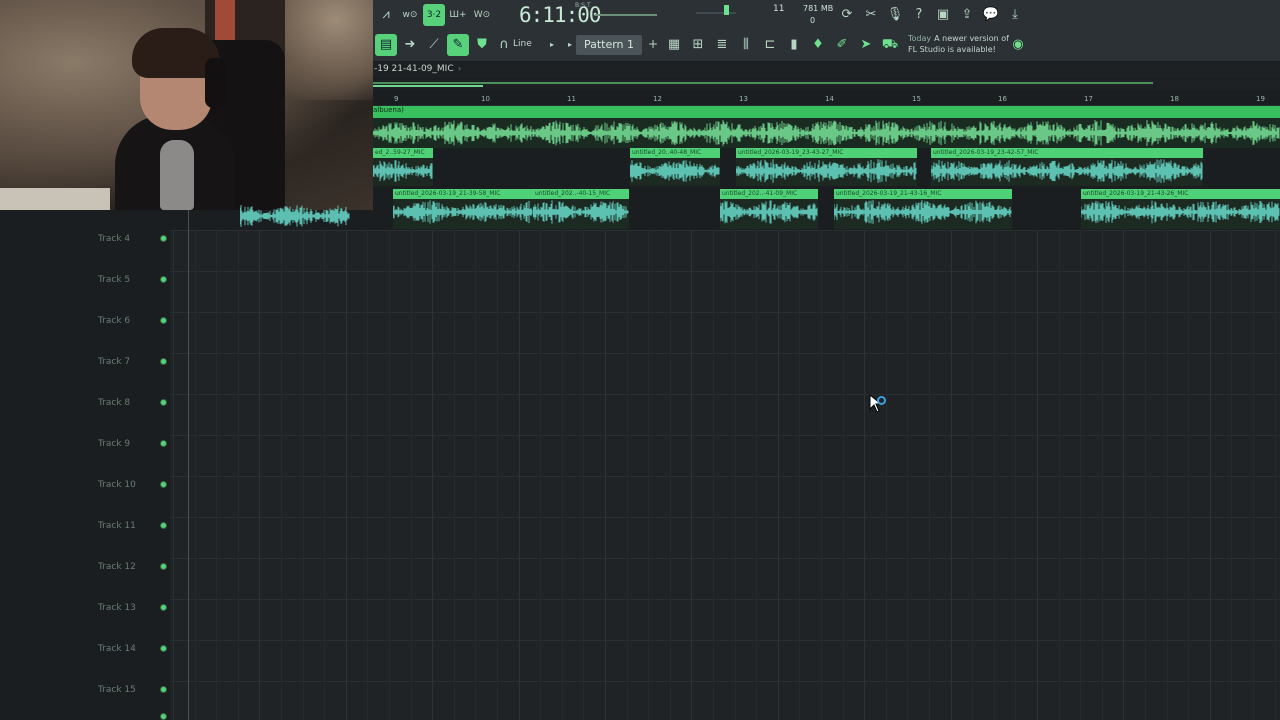 Image resolution: width=1280 pixels, height=720 pixels. I want to click on export-icon: ⇪, so click(967, 15).